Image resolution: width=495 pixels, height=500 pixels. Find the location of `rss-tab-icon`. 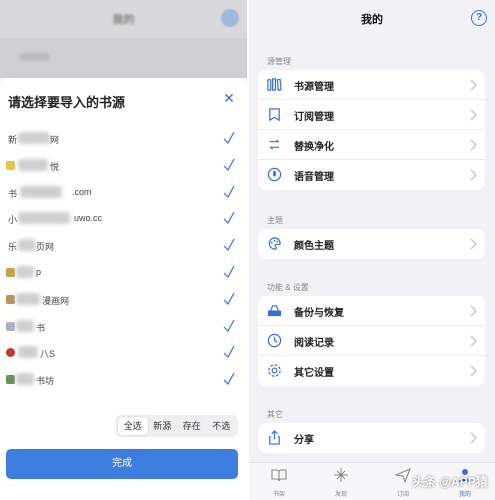

rss-tab-icon is located at coordinates (402, 475).